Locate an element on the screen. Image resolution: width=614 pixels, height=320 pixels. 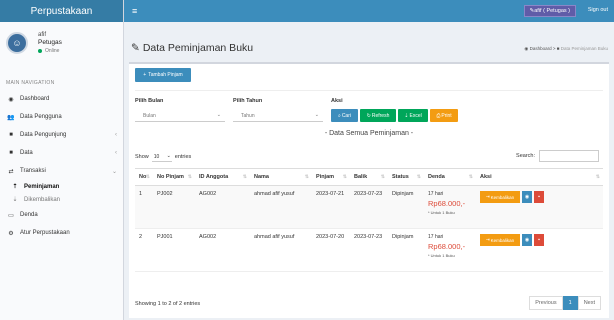
divider is located at coordinates (369, 90).